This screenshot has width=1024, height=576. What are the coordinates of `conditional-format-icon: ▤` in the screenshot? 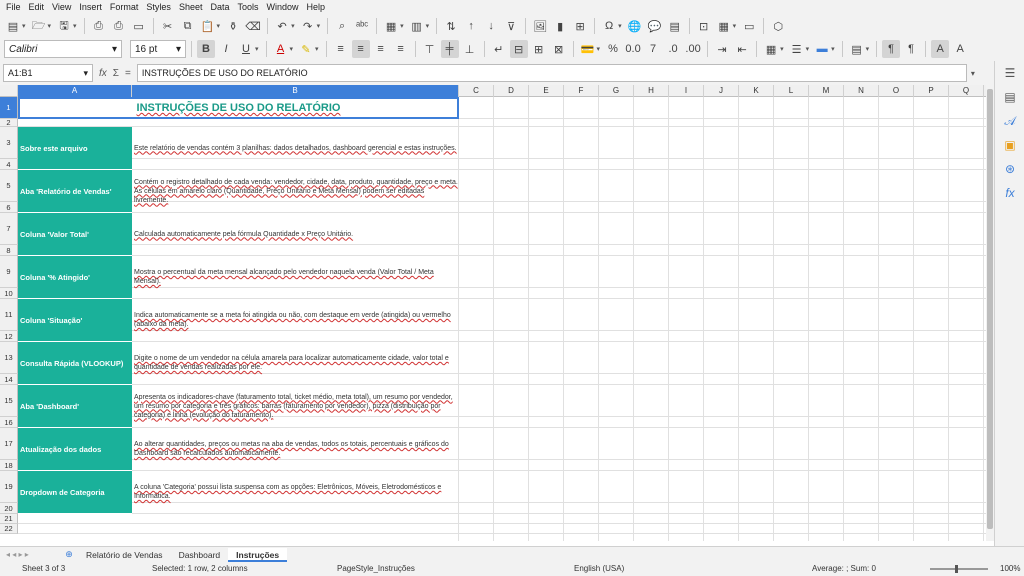 It's located at (857, 49).